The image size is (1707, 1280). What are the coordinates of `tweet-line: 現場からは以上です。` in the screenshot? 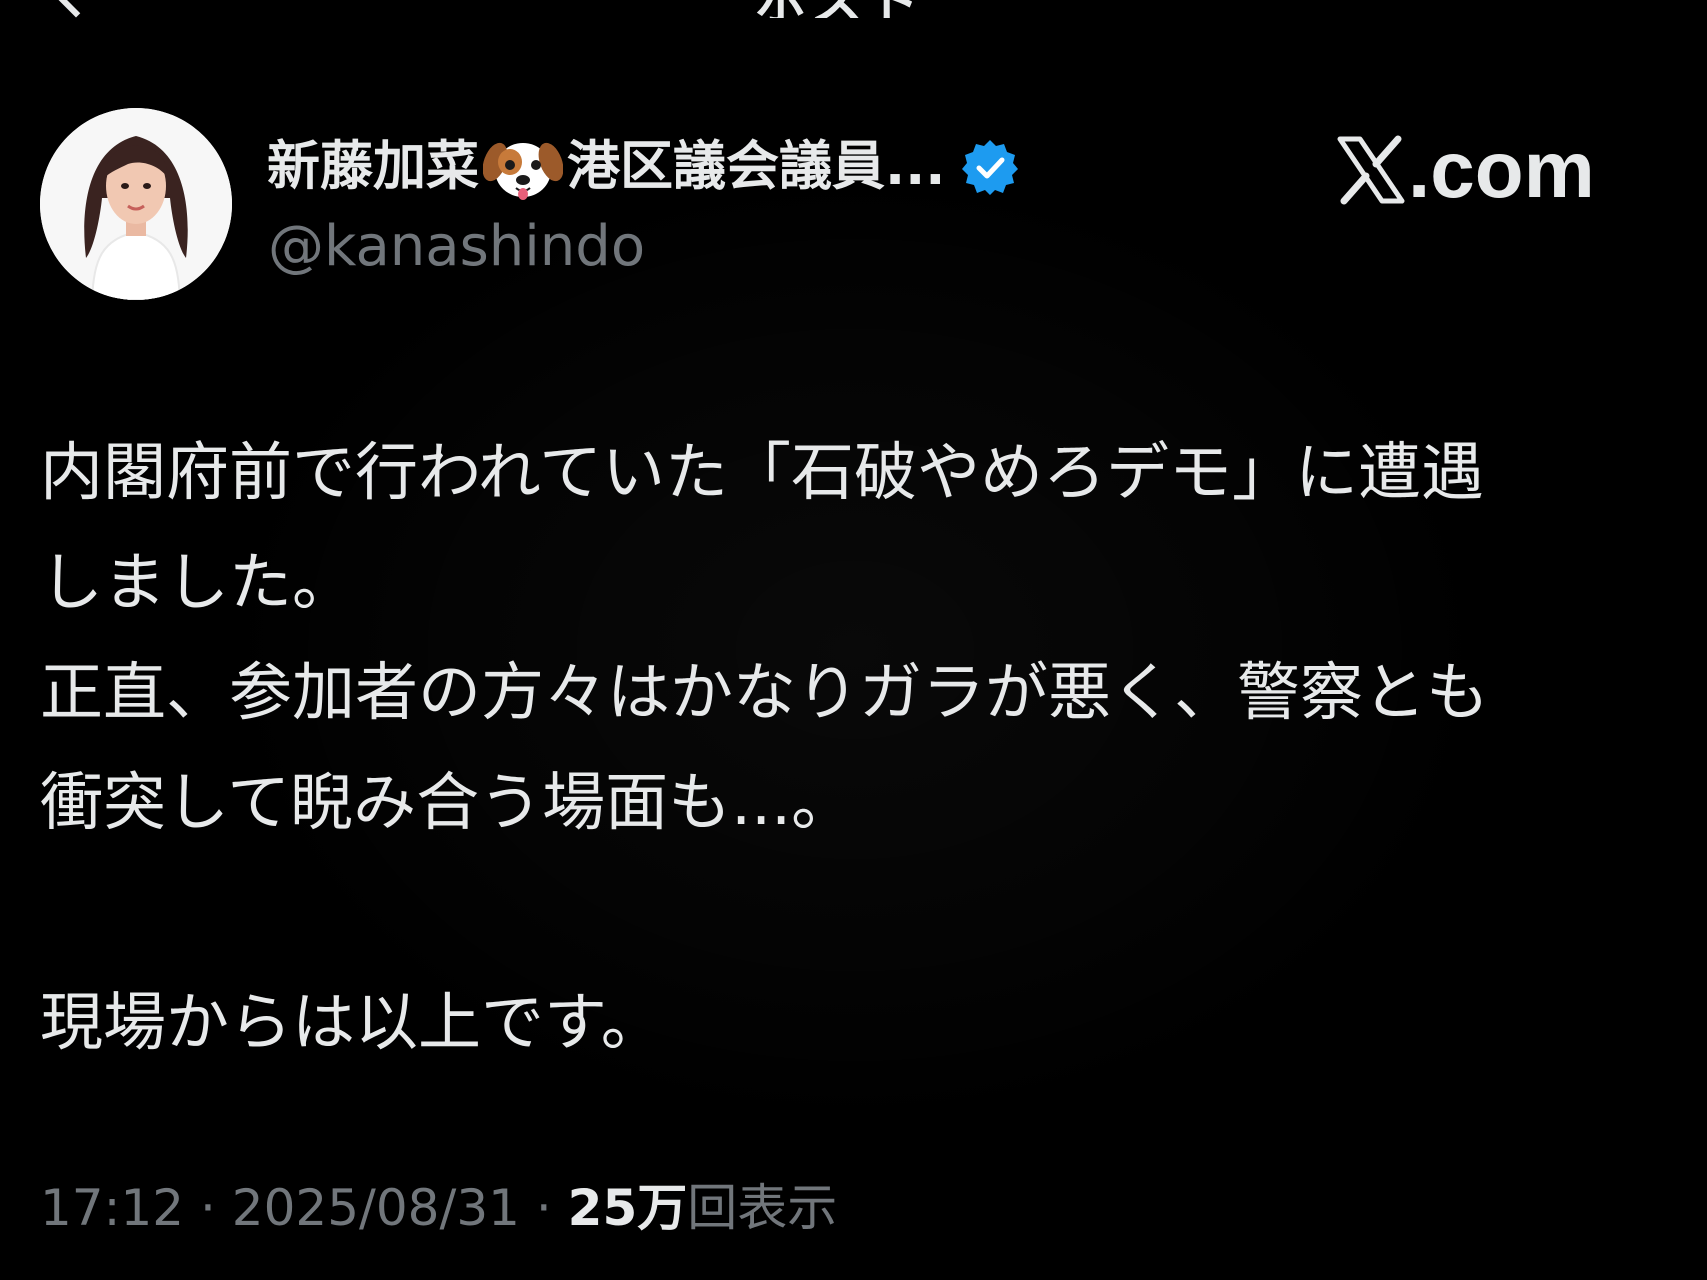 It's located at (352, 1022).